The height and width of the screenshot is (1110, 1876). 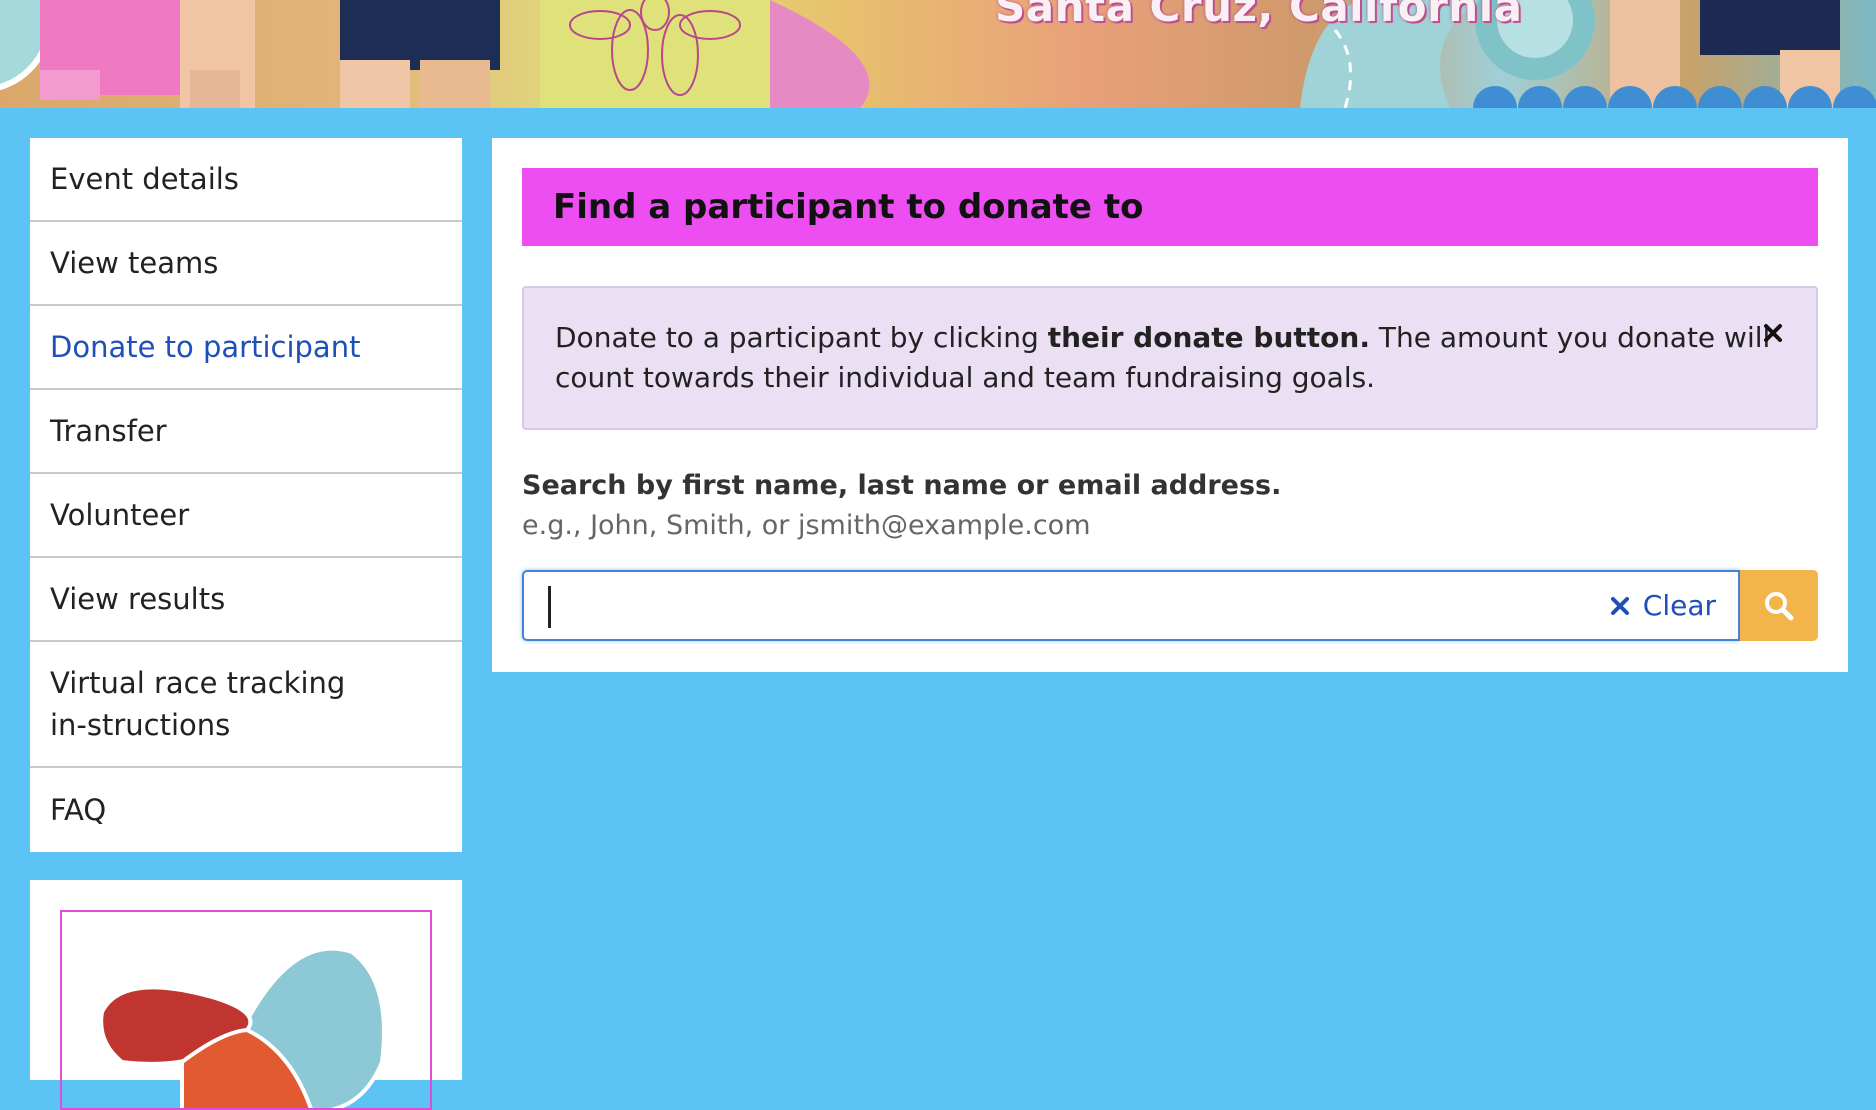 I want to click on search-button, so click(x=1779, y=605).